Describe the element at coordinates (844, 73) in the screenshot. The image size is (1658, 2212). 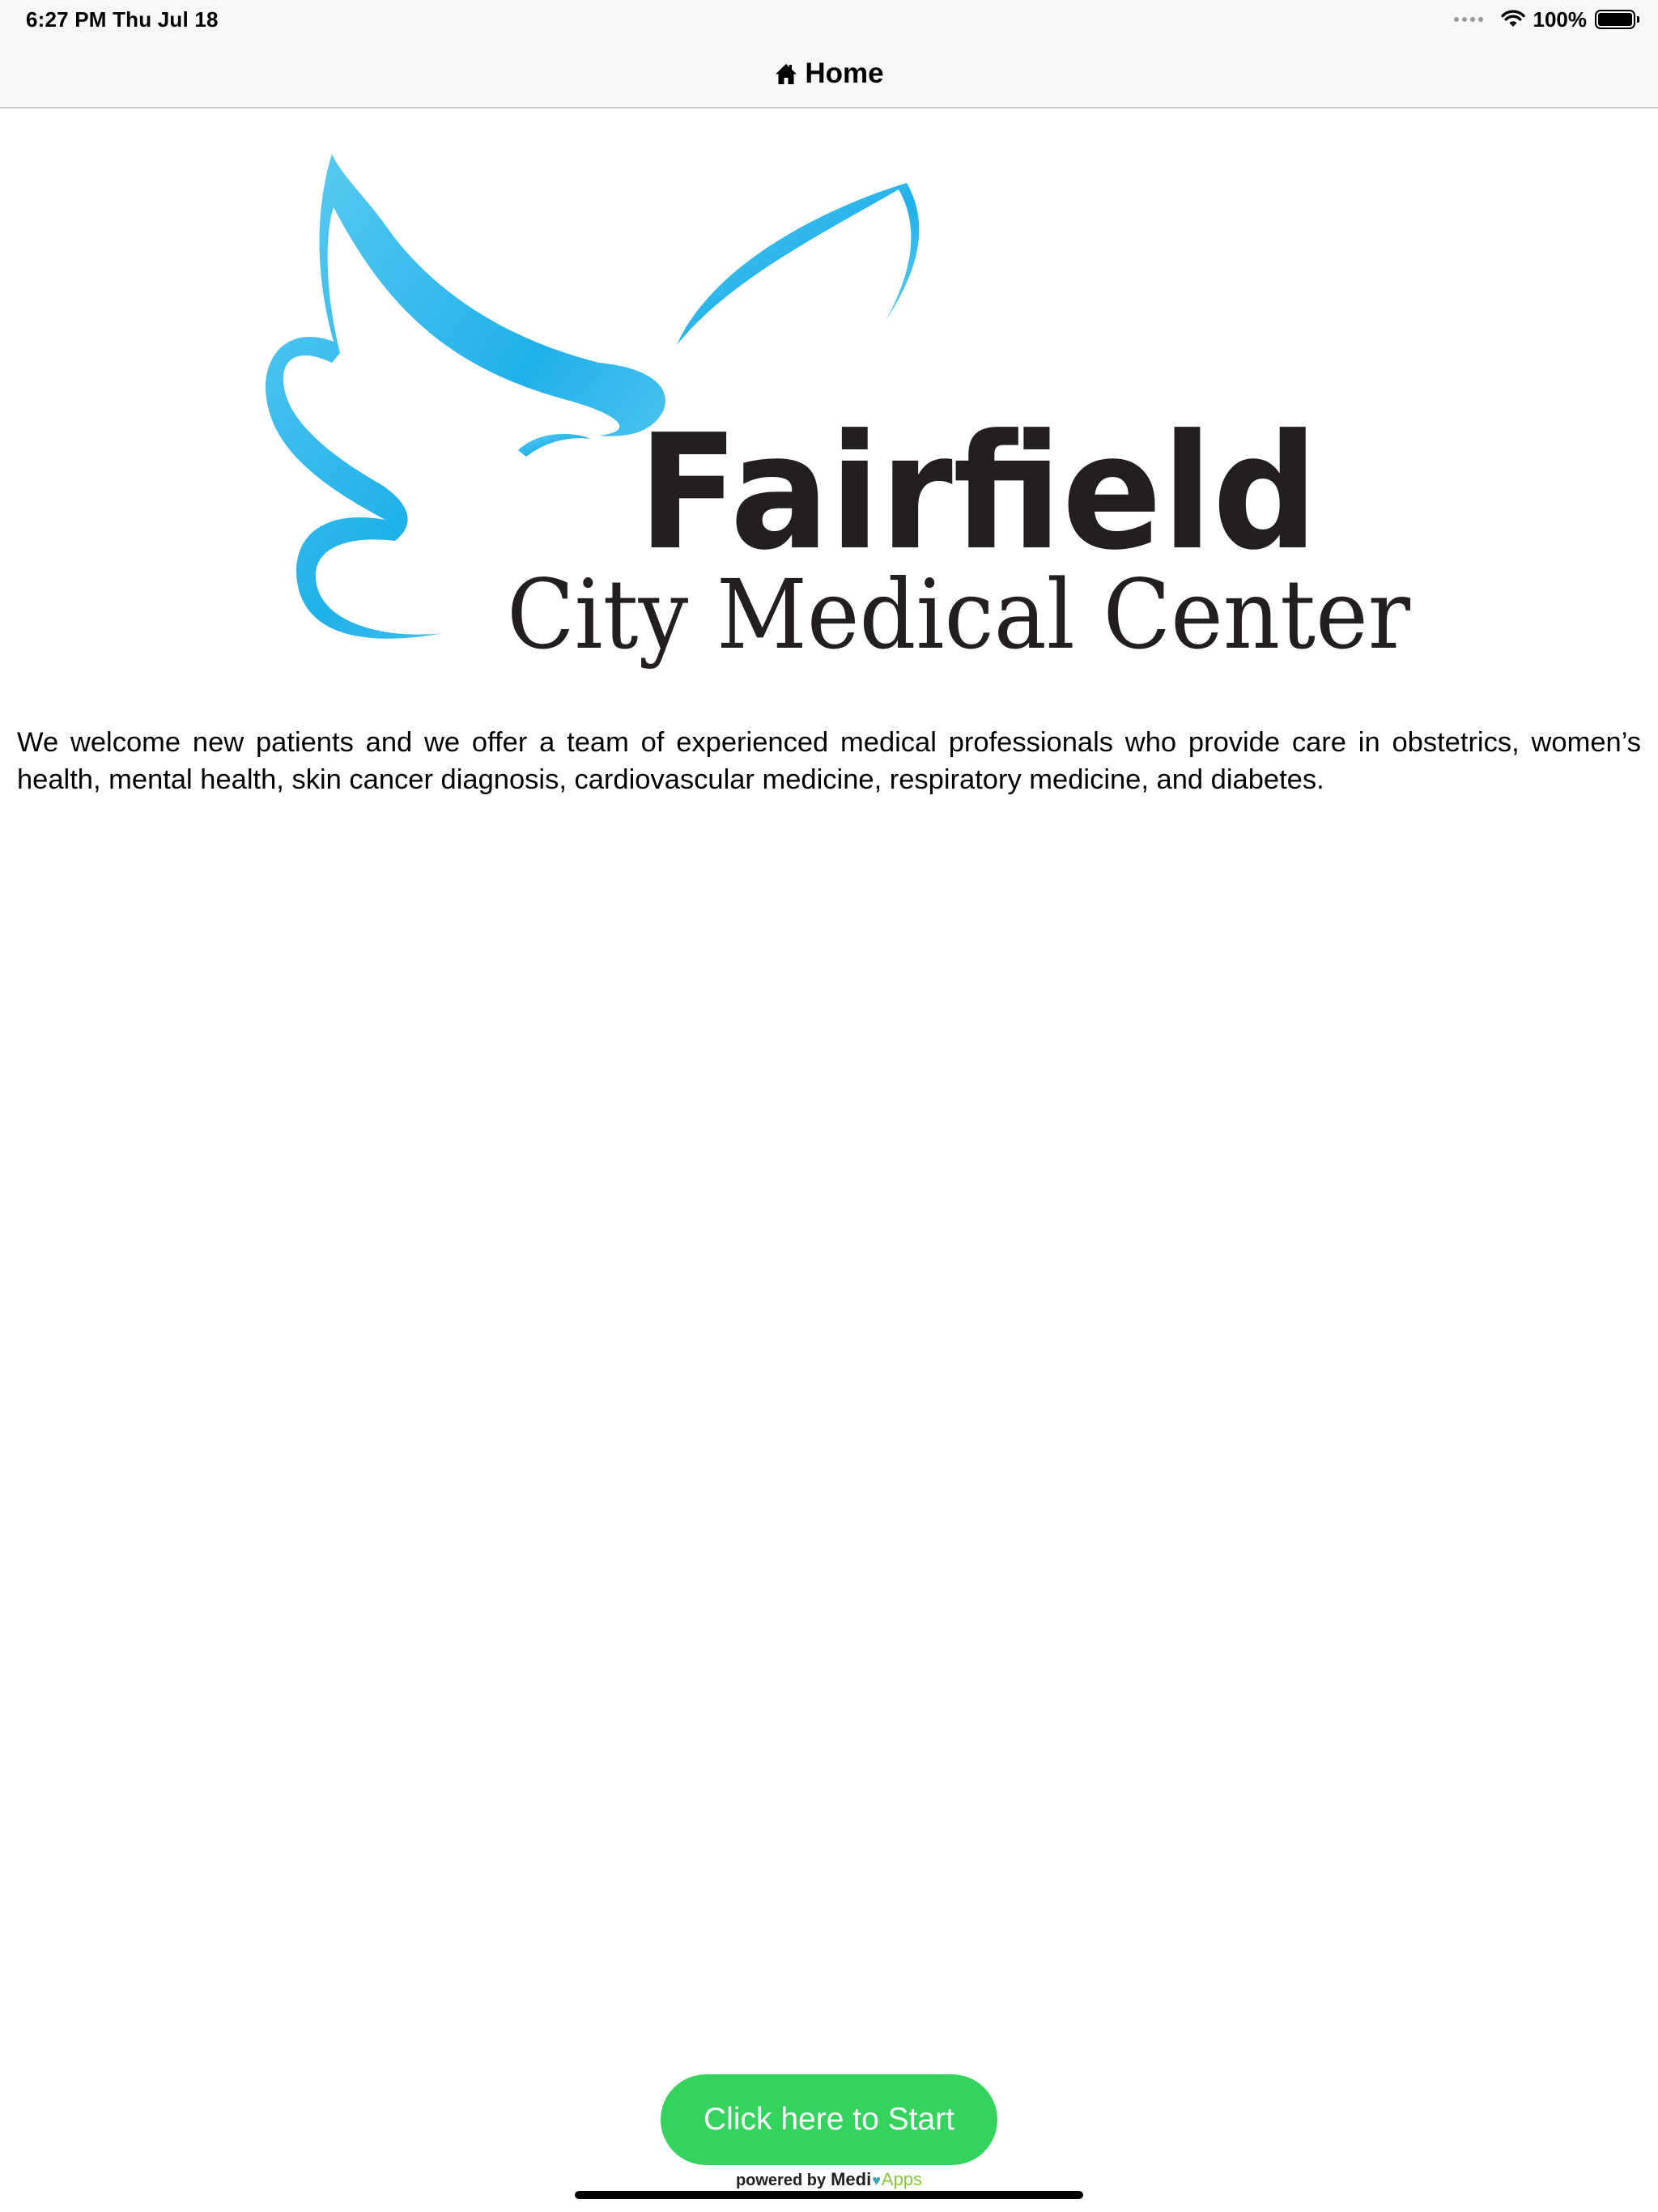
I see `page-title-text: Home` at that location.